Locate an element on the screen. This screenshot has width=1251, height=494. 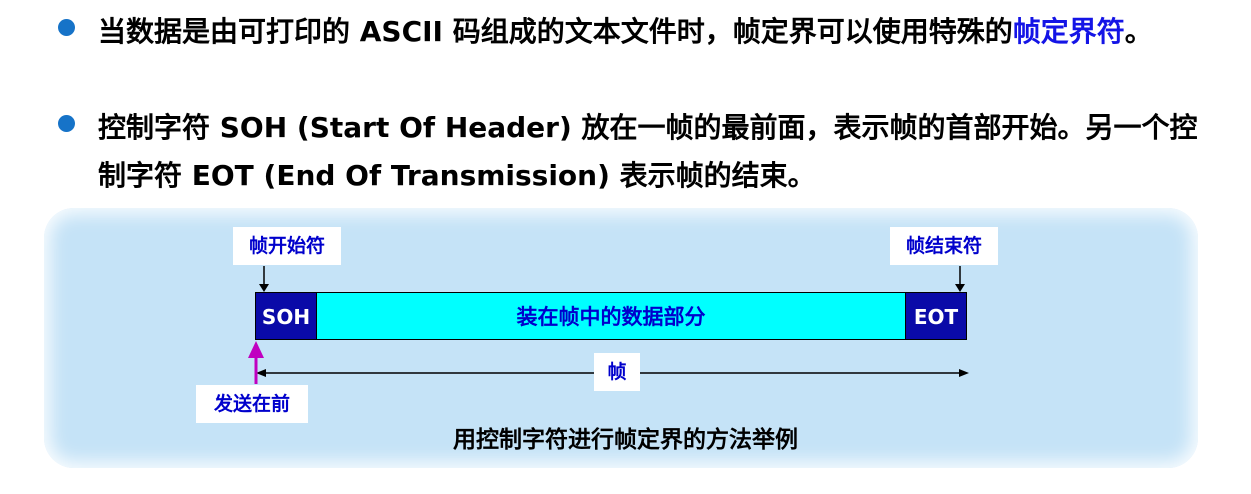
frame-span-right-arrowhead is located at coordinates (964, 373).